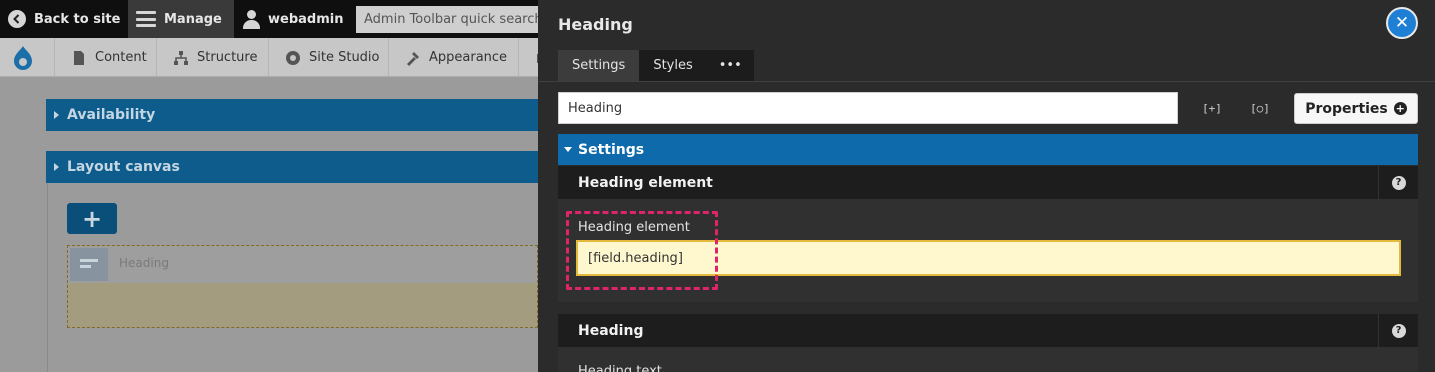 The height and width of the screenshot is (372, 1435). I want to click on close-icon: ✕, so click(1402, 23).